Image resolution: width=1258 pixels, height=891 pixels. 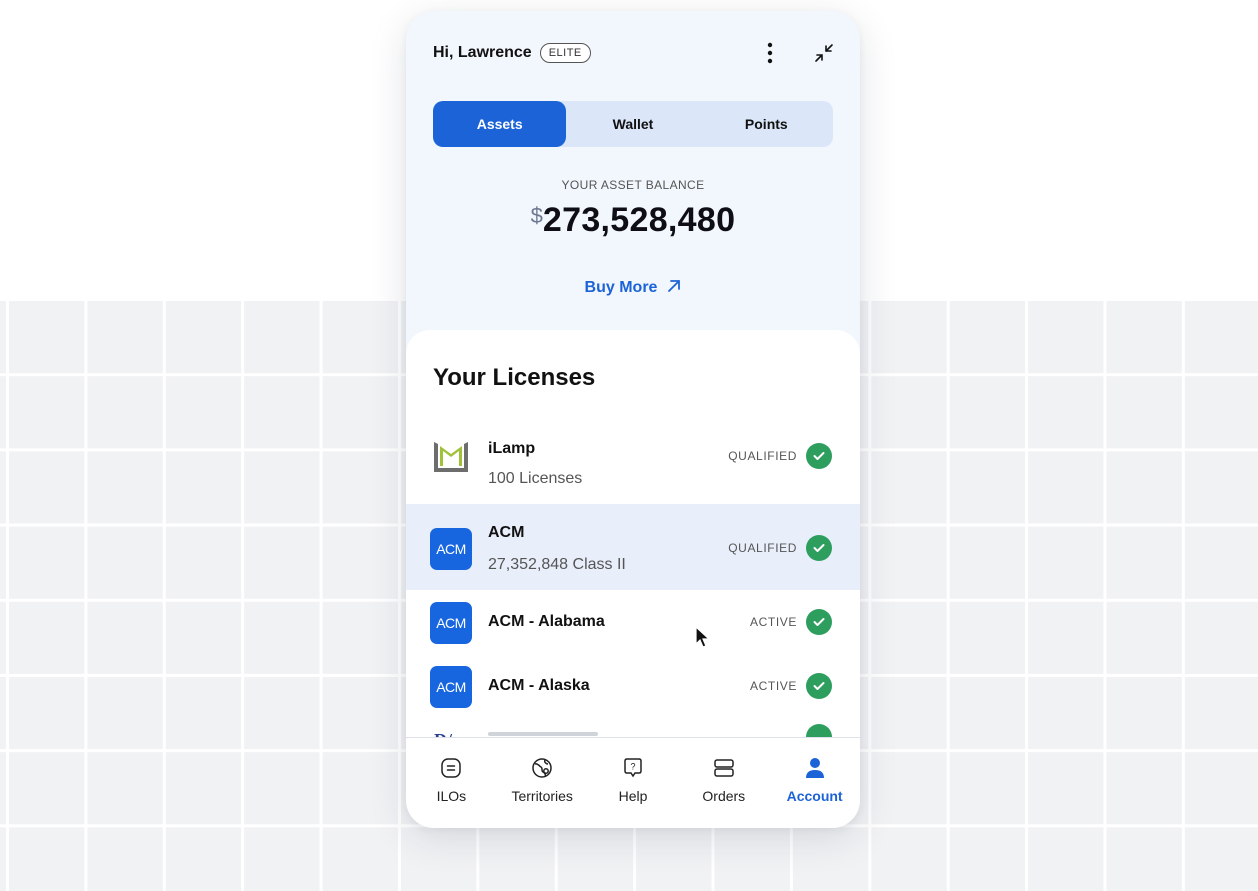 I want to click on nav-label: Territories, so click(x=542, y=796).